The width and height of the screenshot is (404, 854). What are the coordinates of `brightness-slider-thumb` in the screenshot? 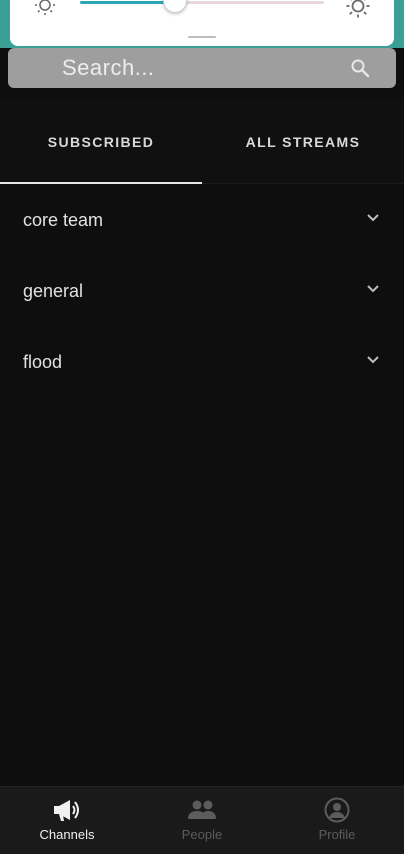 It's located at (175, 6).